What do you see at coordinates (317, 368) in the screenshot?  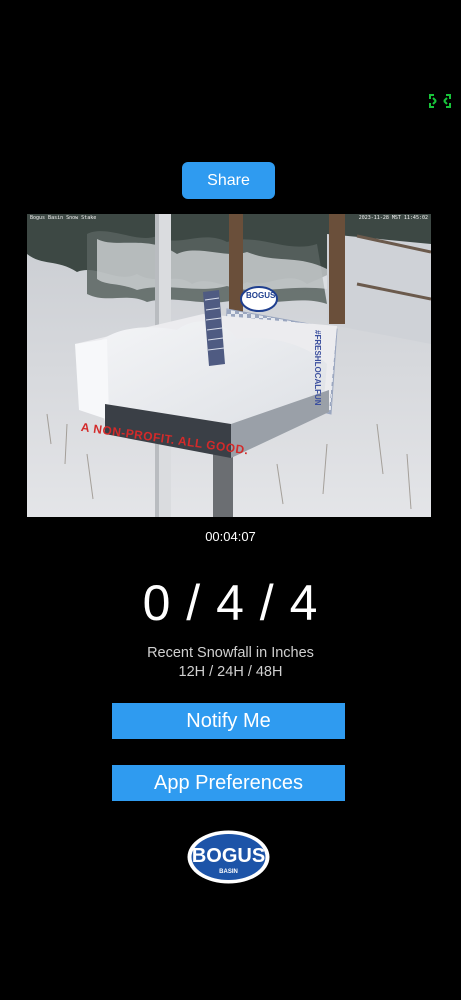 I see `board-hashtag-text: #FRESHLOCALFUN` at bounding box center [317, 368].